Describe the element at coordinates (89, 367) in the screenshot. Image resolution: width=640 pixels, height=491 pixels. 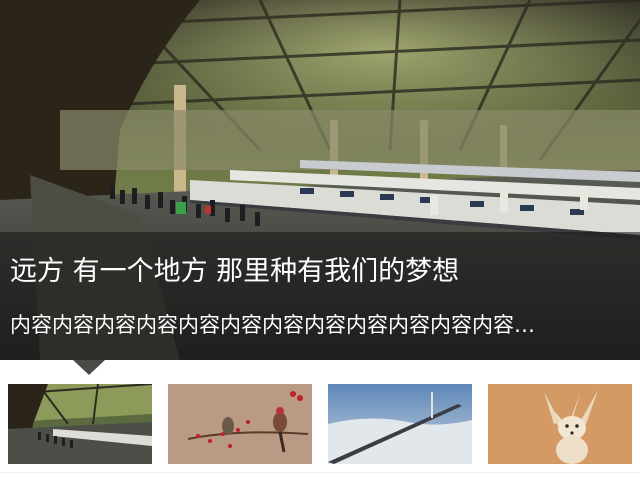
I see `active-thumbnail-pointer-icon` at that location.